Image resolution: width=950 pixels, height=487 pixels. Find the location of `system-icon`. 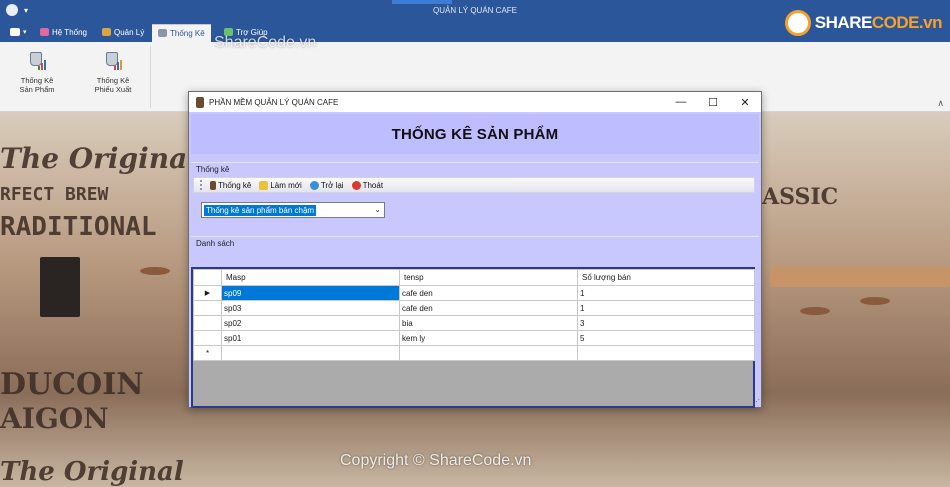

system-icon is located at coordinates (44, 32).